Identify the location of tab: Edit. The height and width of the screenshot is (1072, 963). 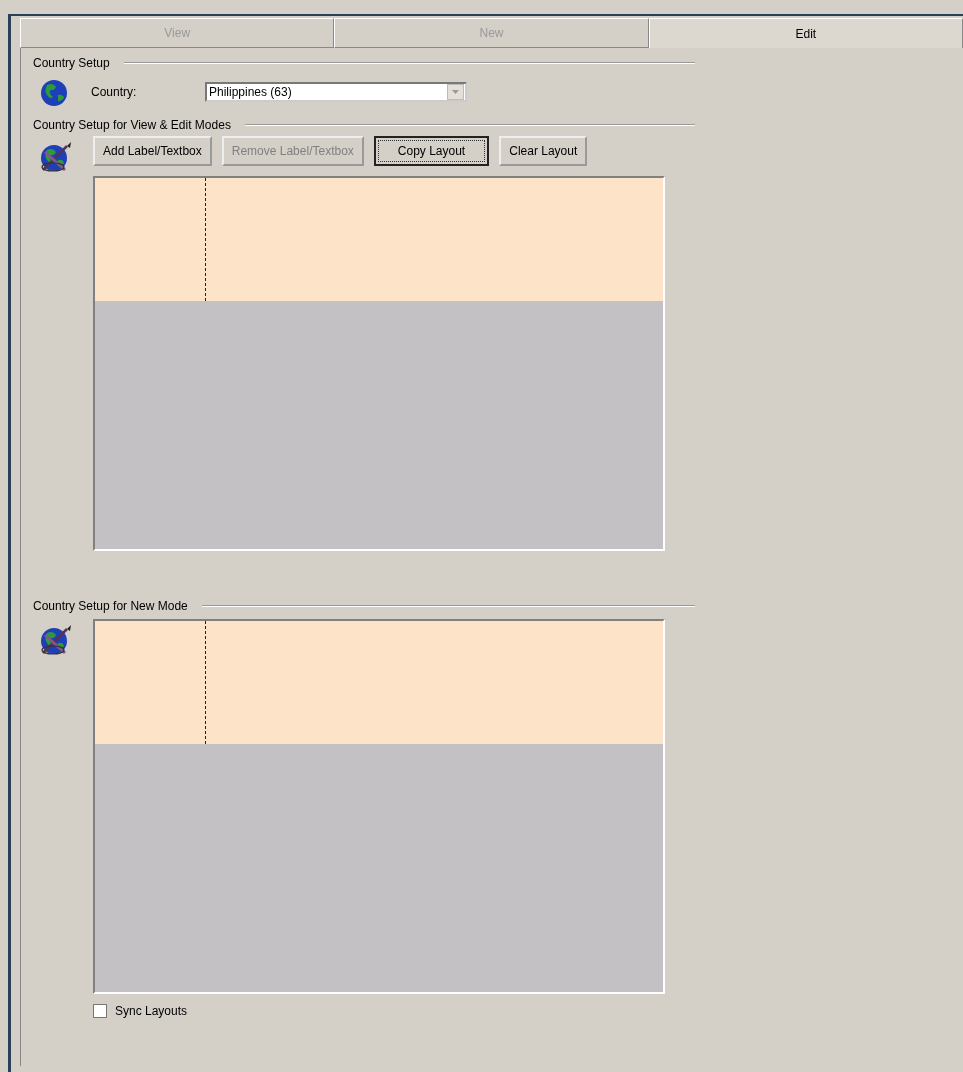
(805, 33).